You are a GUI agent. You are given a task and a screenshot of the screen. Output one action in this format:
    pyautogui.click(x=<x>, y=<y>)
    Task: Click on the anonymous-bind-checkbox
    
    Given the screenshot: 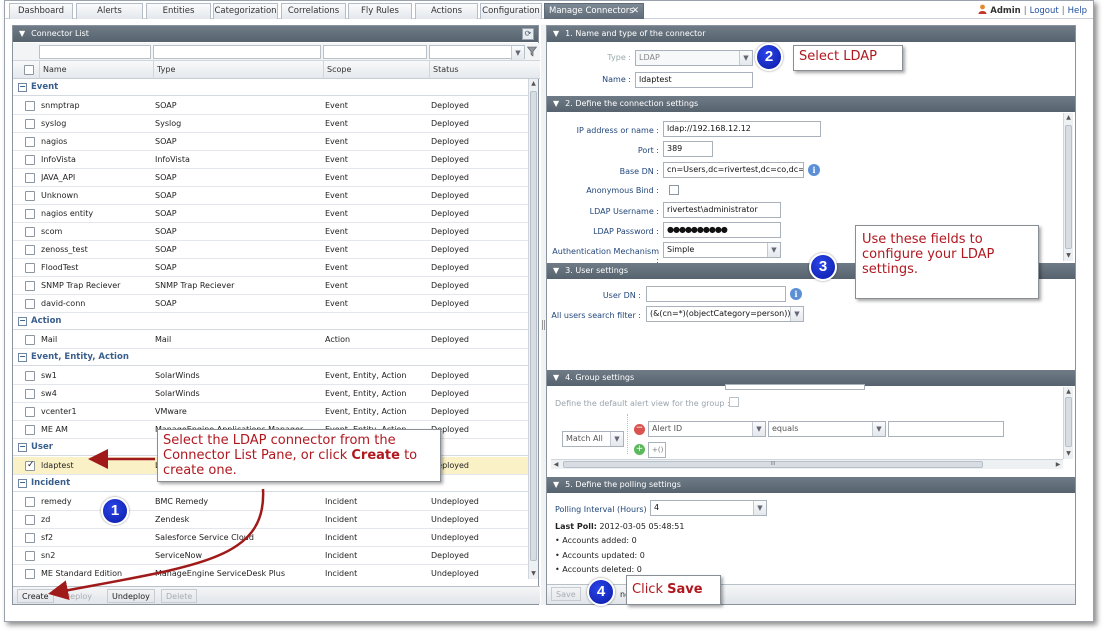 What is the action you would take?
    pyautogui.click(x=674, y=190)
    